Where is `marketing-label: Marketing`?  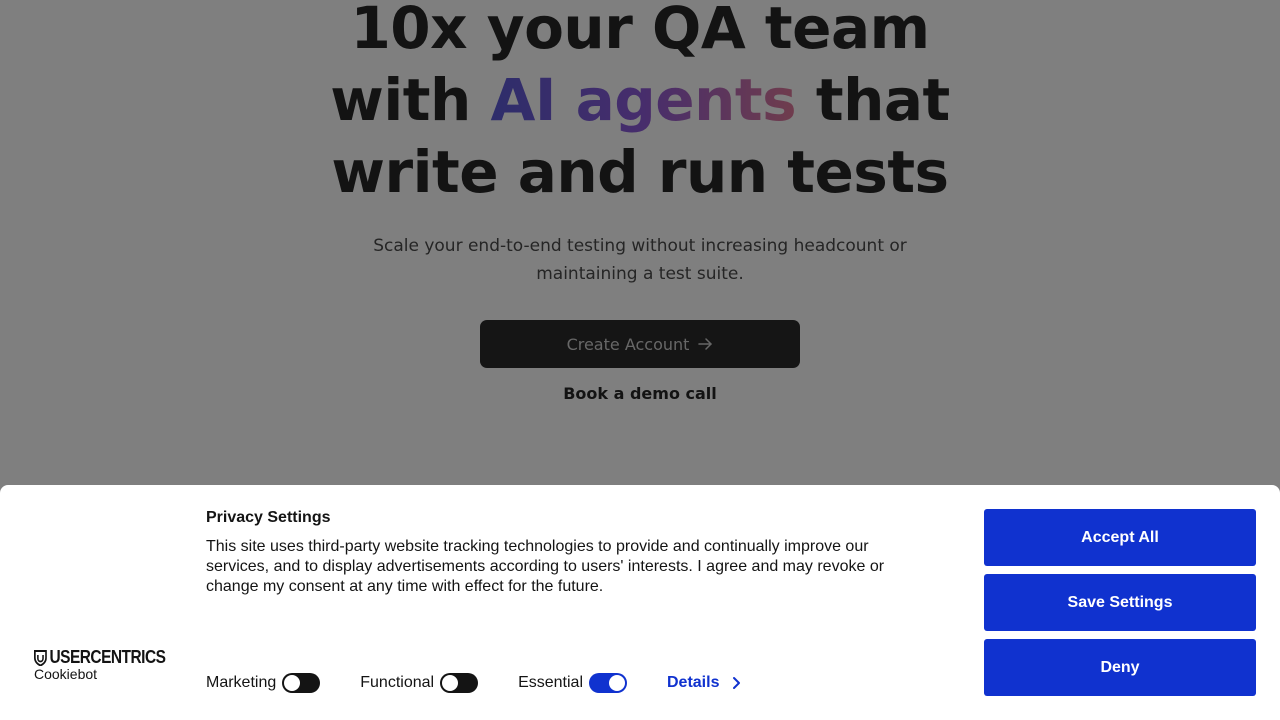 marketing-label: Marketing is located at coordinates (241, 682).